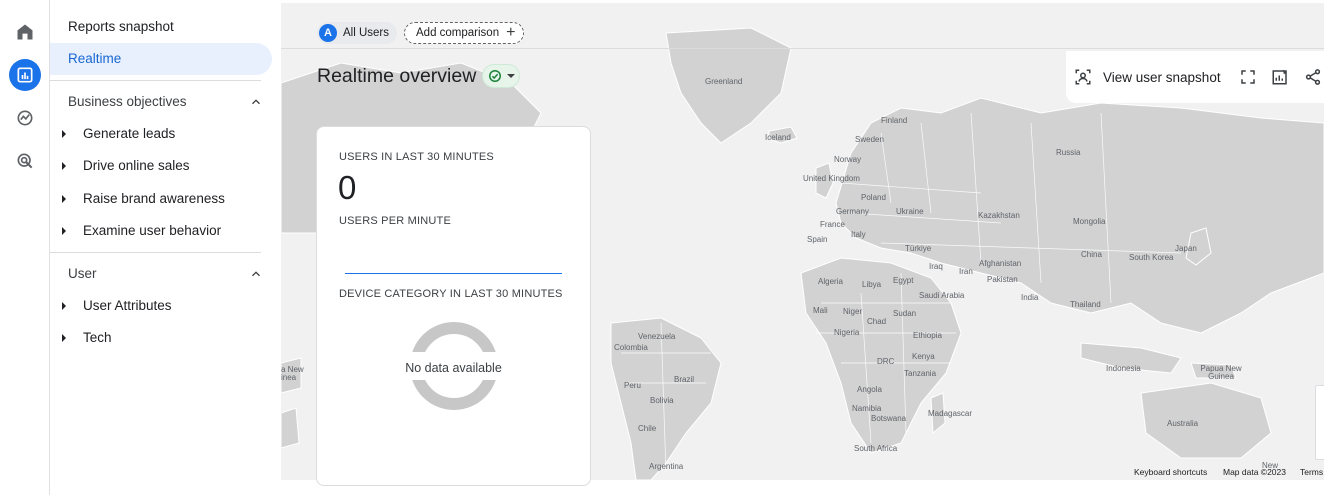  What do you see at coordinates (25, 161) in the screenshot?
I see `advertising-icon` at bounding box center [25, 161].